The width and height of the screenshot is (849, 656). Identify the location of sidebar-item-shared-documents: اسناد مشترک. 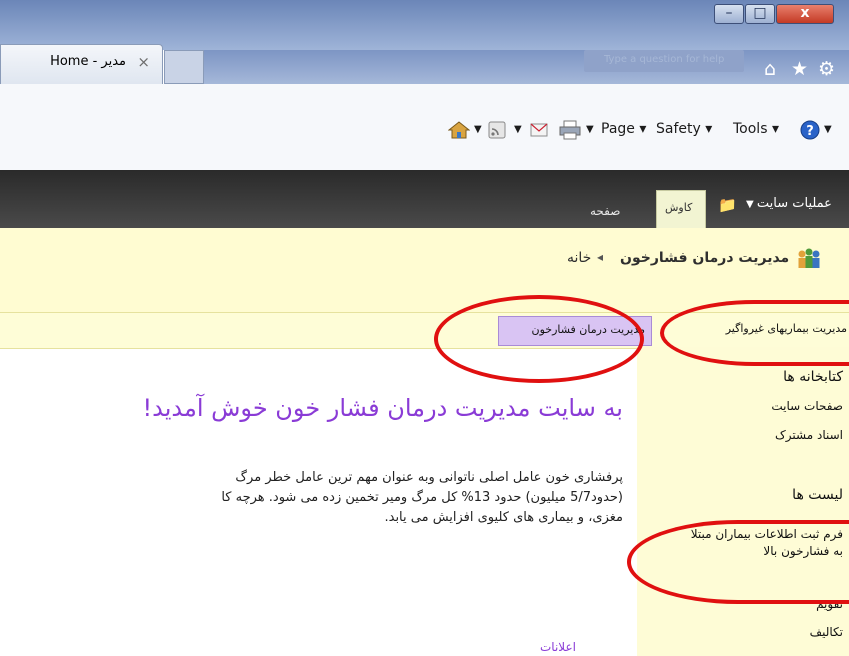
(809, 435).